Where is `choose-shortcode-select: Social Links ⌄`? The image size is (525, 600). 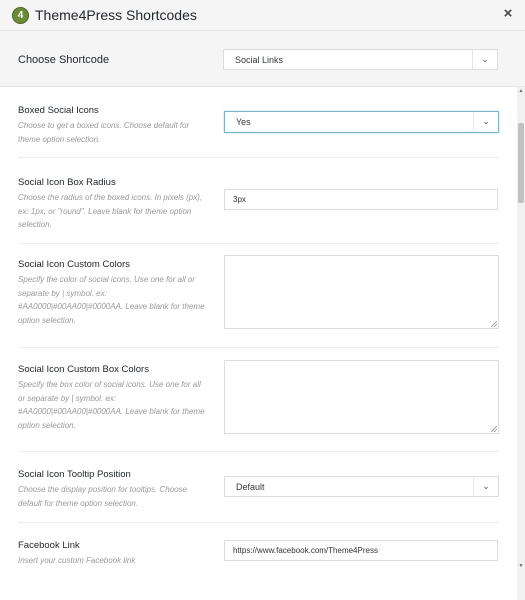
choose-shortcode-select: Social Links ⌄ is located at coordinates (360, 59).